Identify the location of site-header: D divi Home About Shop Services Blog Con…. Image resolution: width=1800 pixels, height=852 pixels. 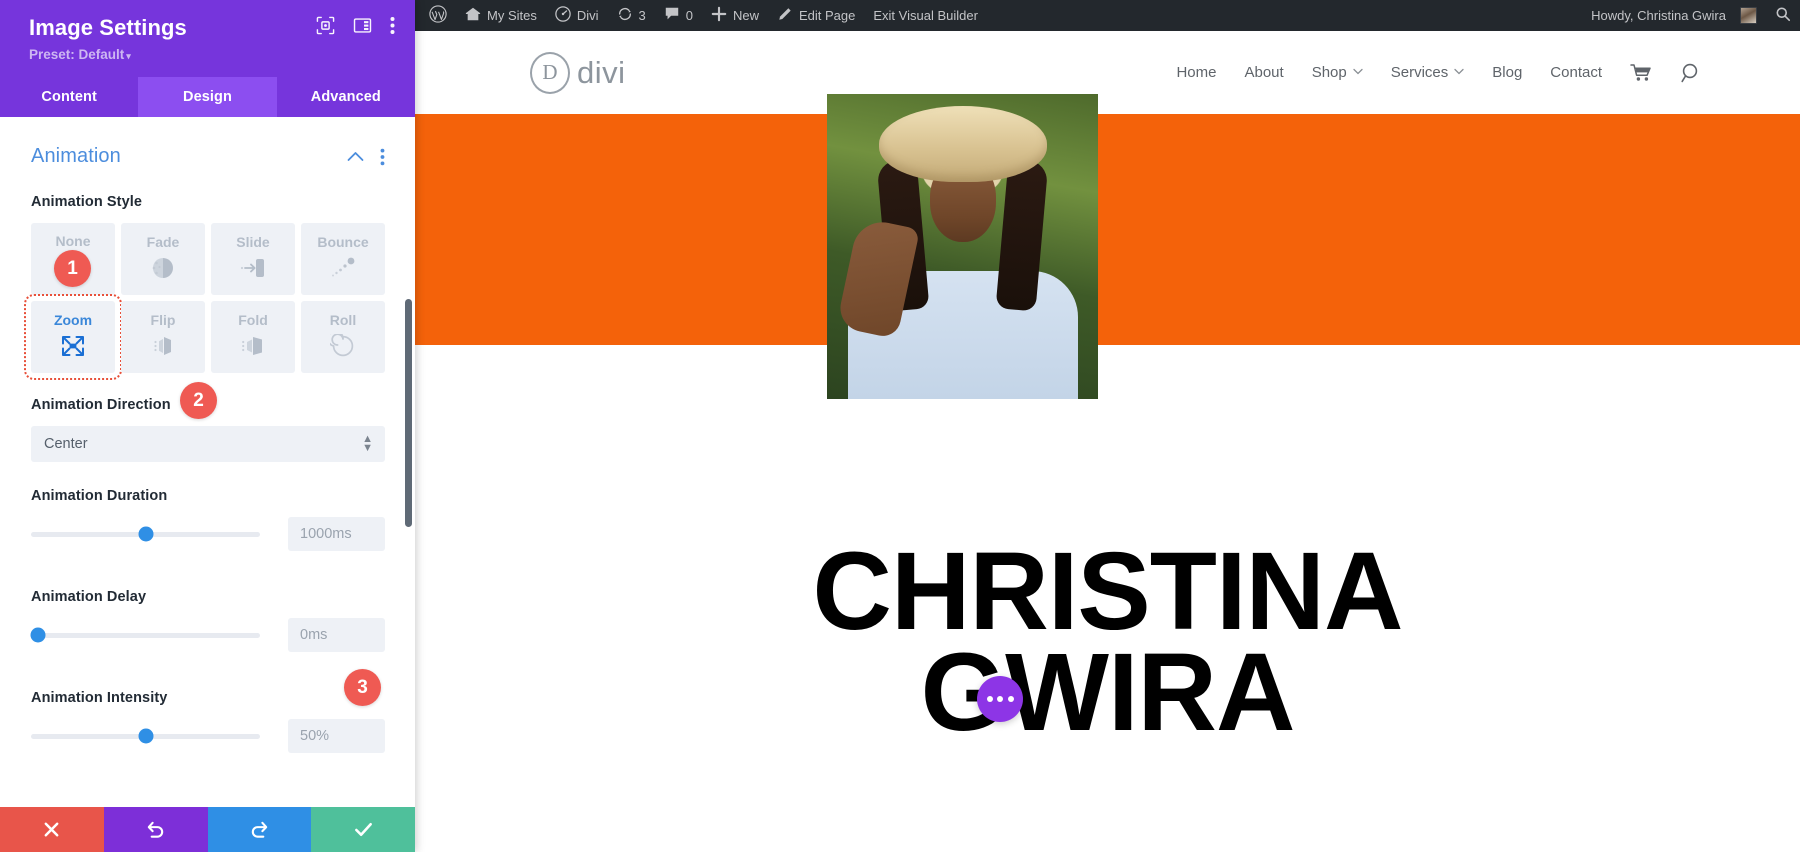
(1107, 72).